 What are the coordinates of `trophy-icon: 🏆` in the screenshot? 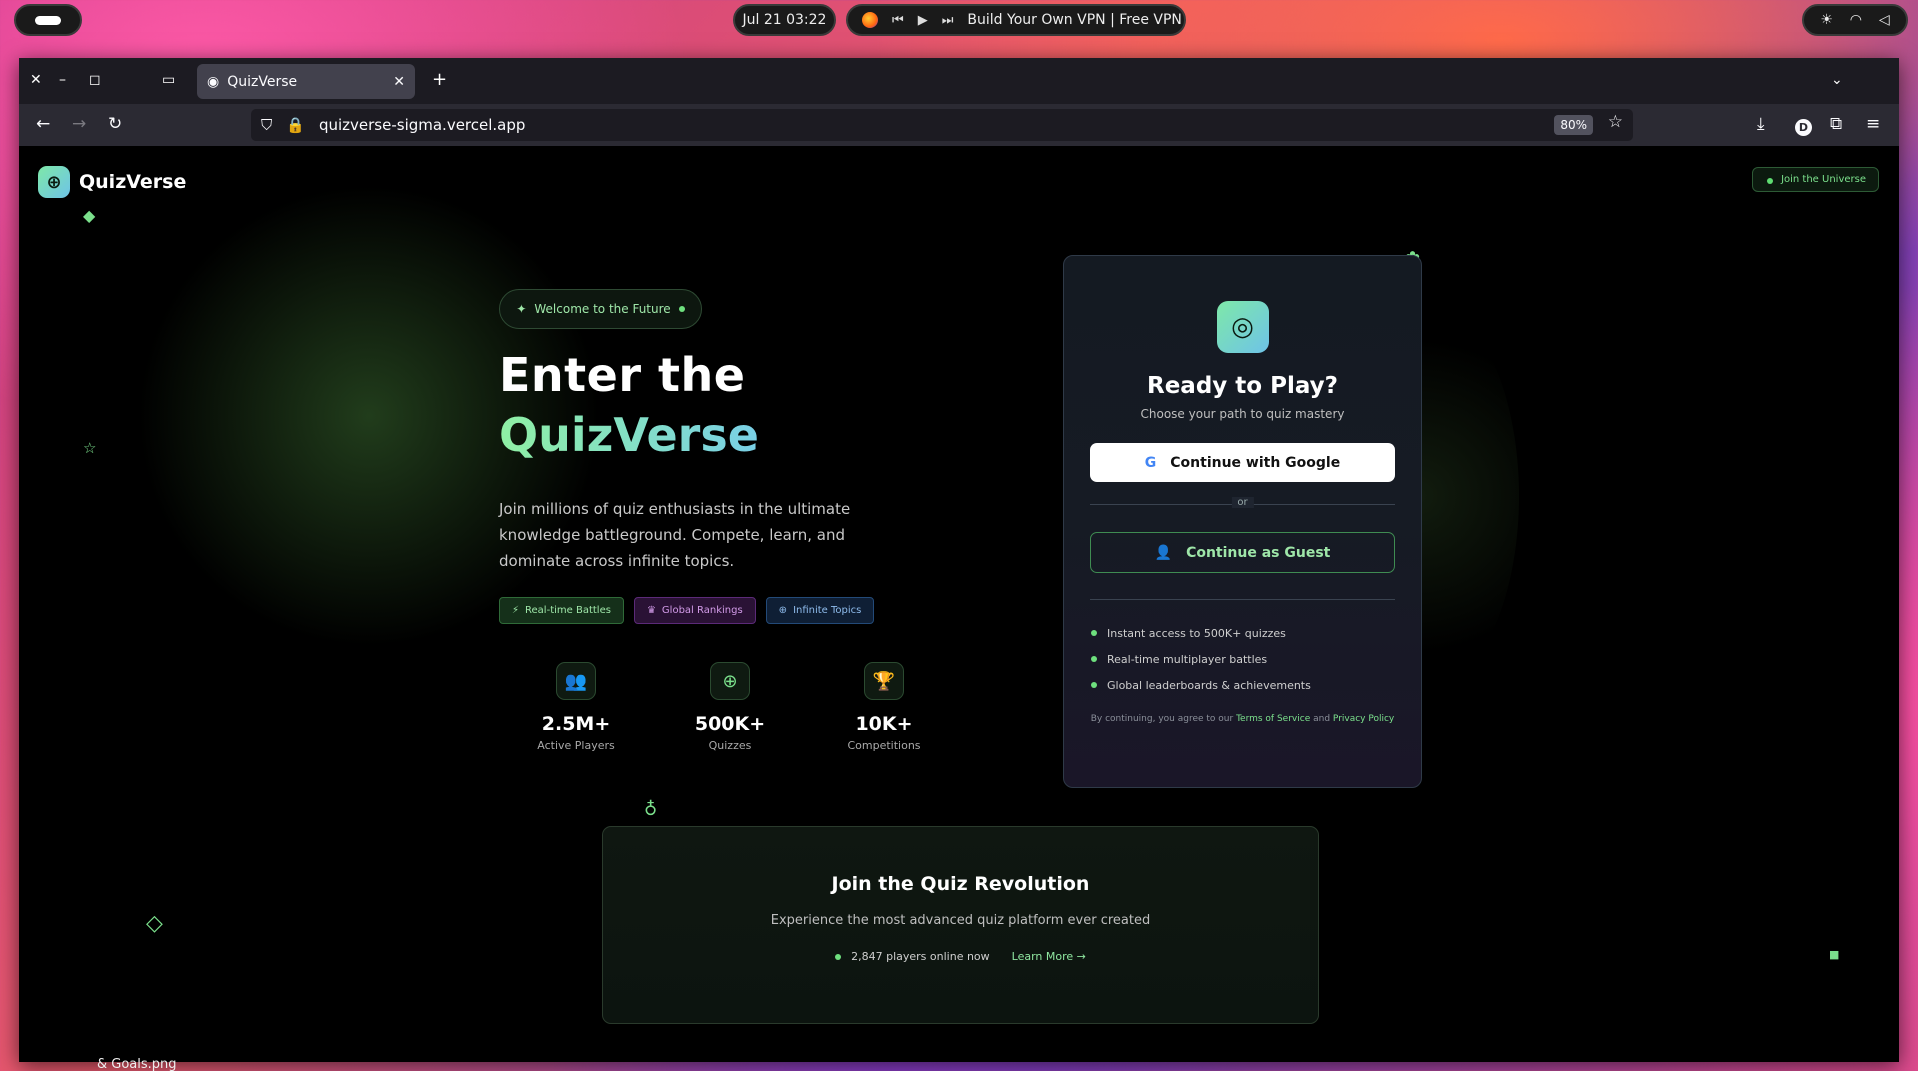 It's located at (884, 681).